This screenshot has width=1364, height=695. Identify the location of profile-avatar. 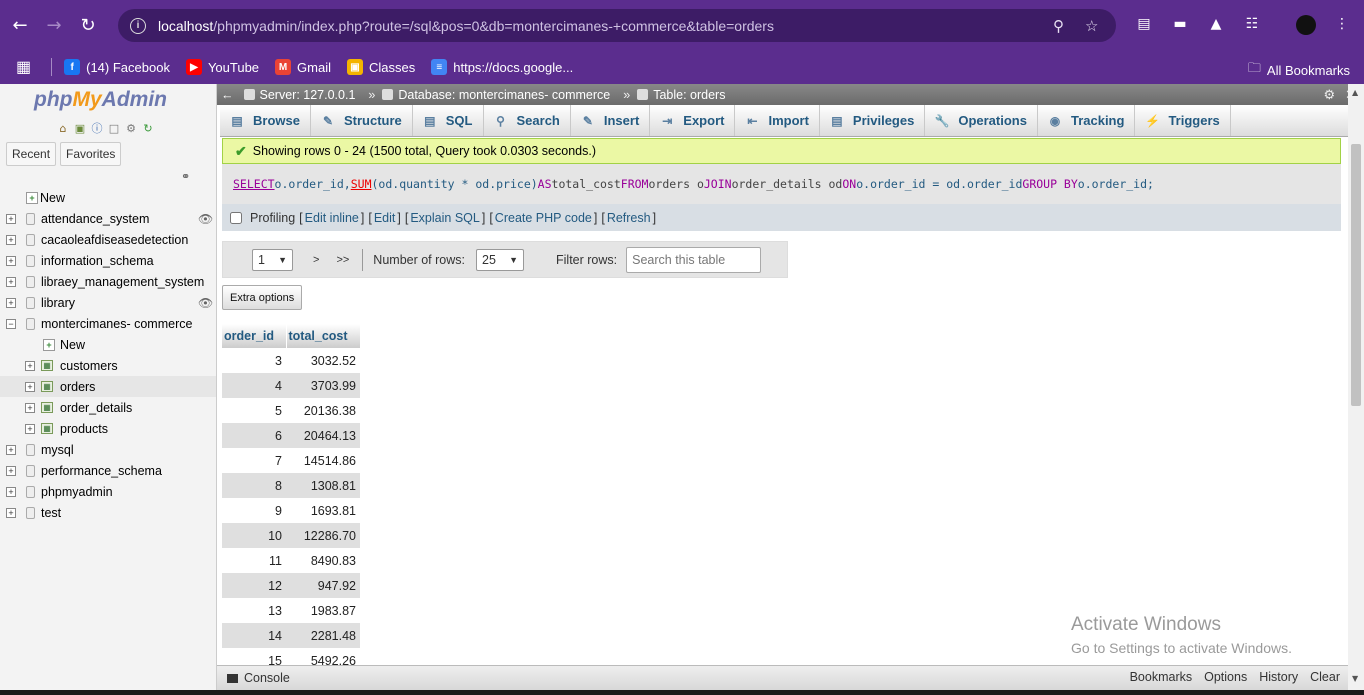
(1306, 25).